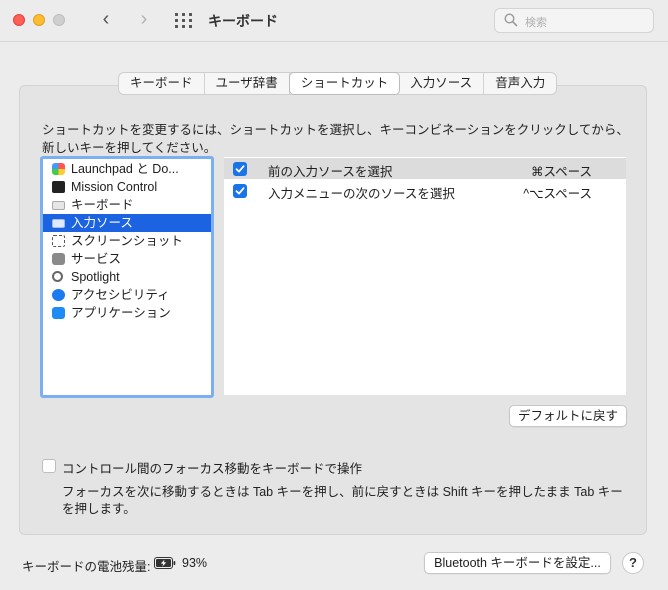 Image resolution: width=668 pixels, height=590 pixels. Describe the element at coordinates (344, 83) in the screenshot. I see `tab-shortcuts: ショートカット` at that location.